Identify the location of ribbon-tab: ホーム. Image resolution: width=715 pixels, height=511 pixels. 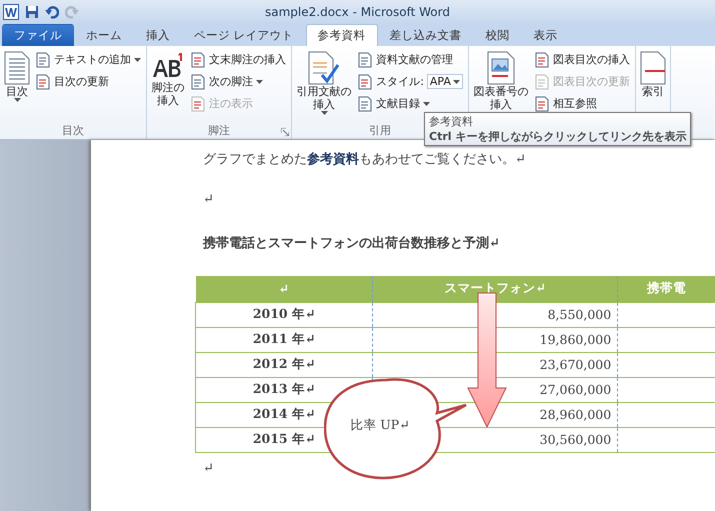
(104, 35).